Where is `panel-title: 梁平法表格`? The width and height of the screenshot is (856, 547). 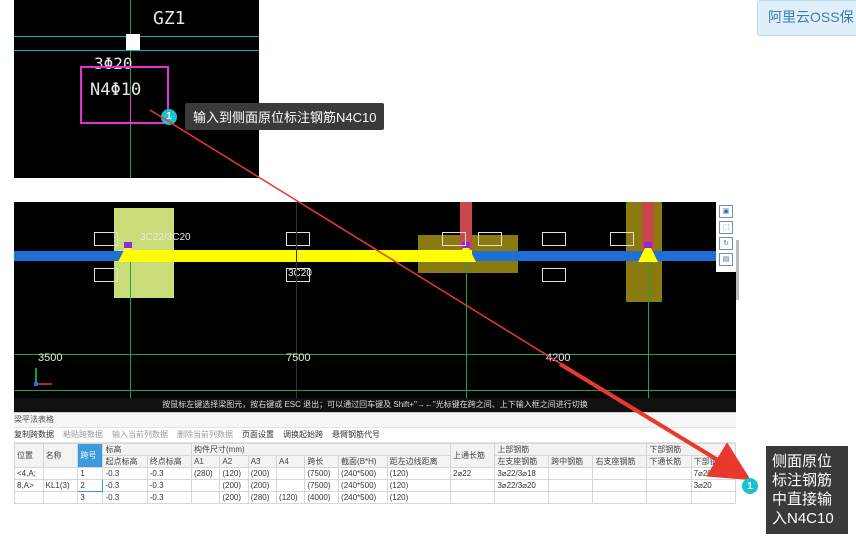 panel-title: 梁平法表格 is located at coordinates (375, 420).